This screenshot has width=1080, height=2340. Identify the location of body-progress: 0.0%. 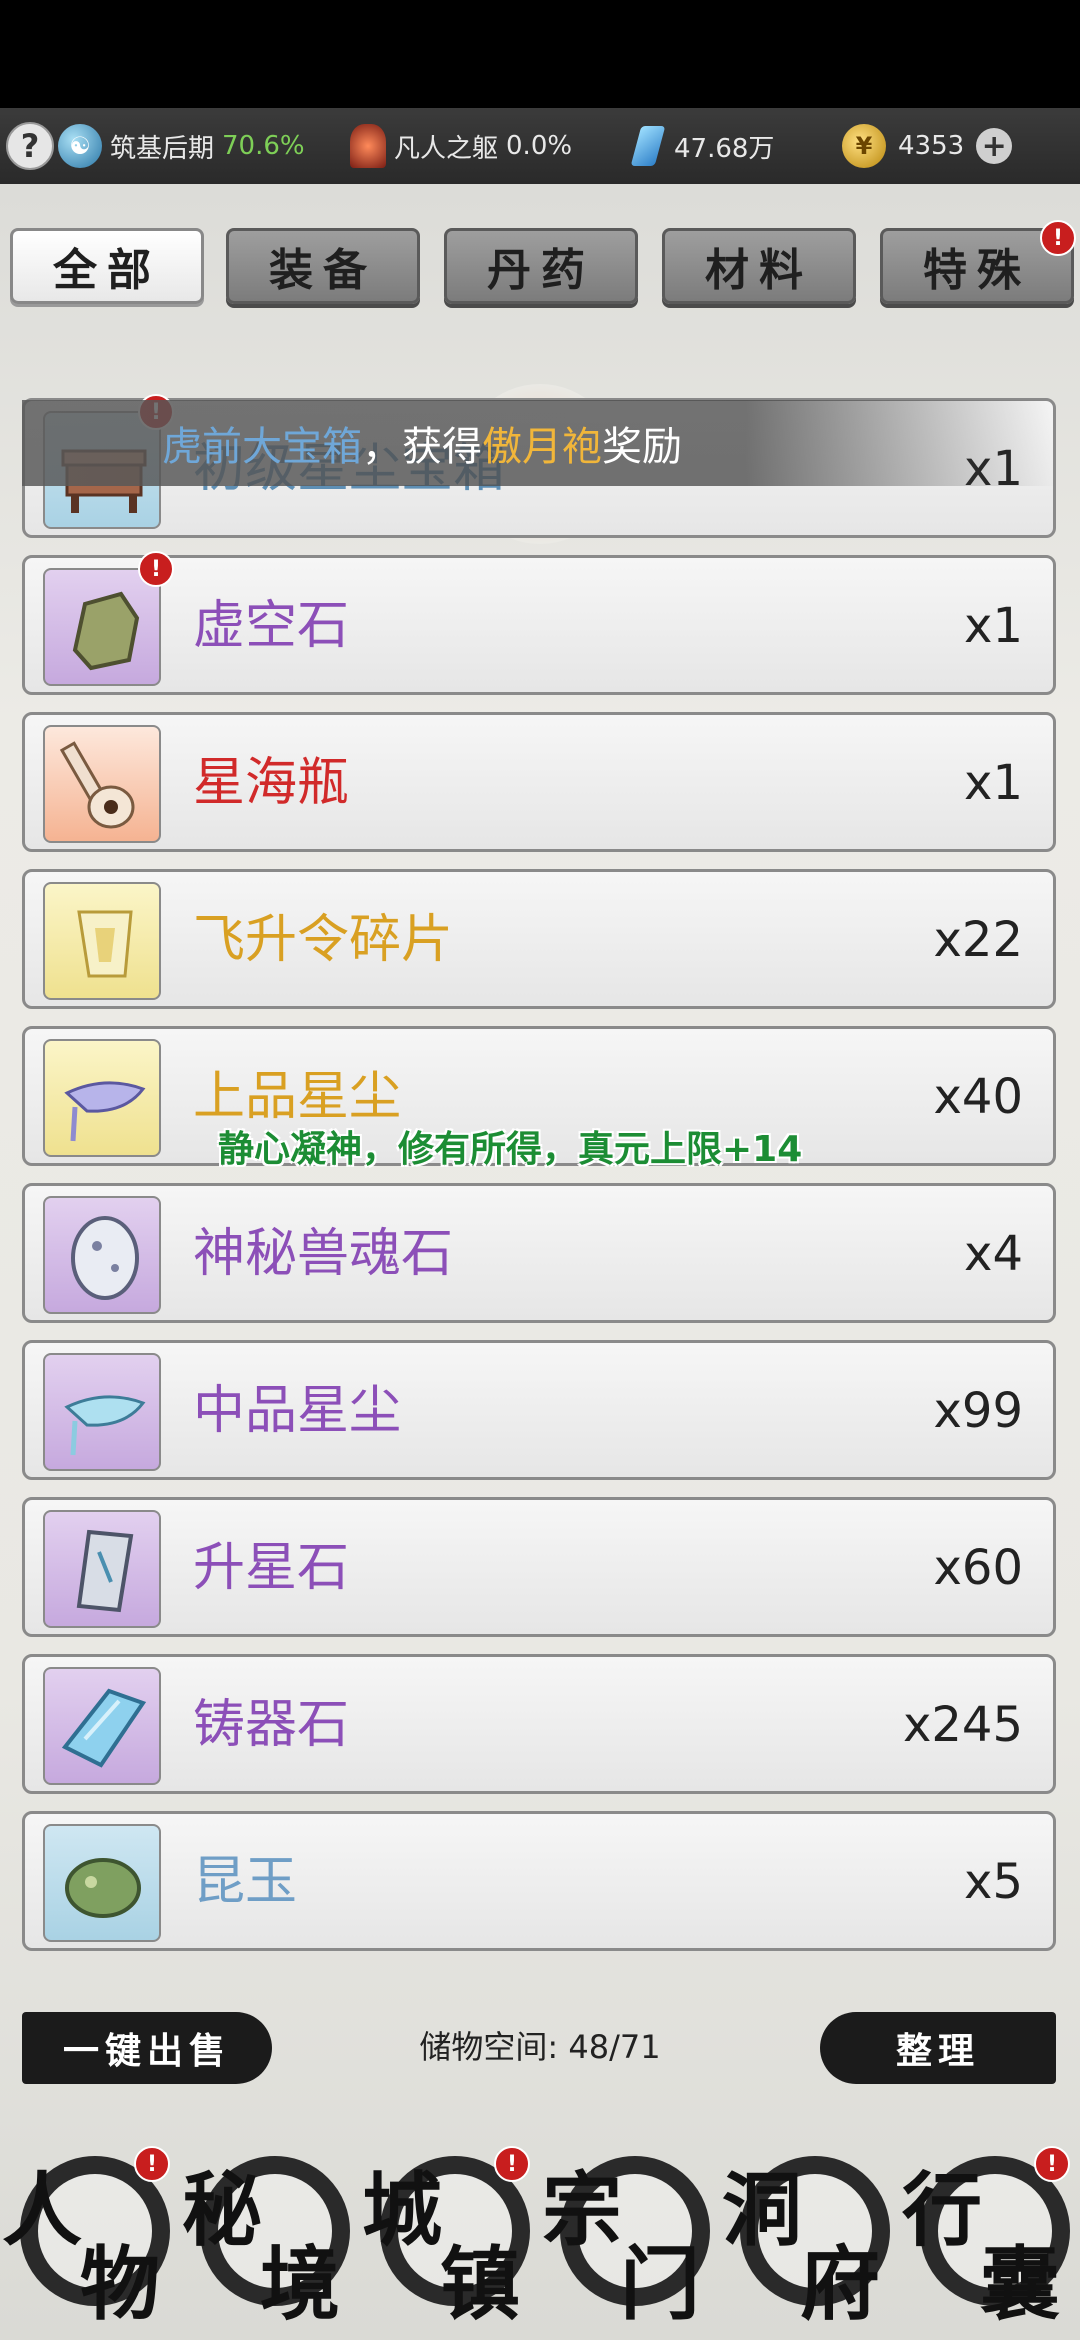
(539, 146).